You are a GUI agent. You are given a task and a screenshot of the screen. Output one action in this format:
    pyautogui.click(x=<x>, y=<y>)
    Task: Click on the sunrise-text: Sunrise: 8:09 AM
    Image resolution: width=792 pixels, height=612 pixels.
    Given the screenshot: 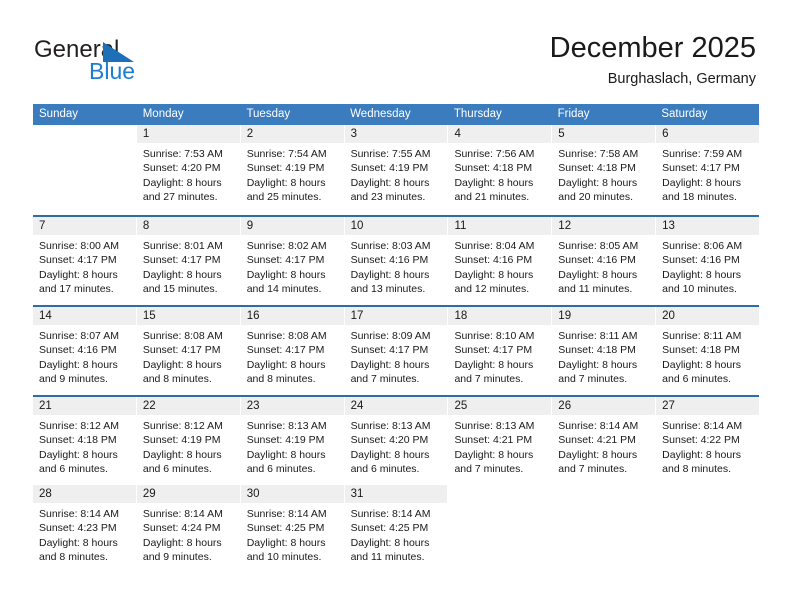 What is the action you would take?
    pyautogui.click(x=390, y=336)
    